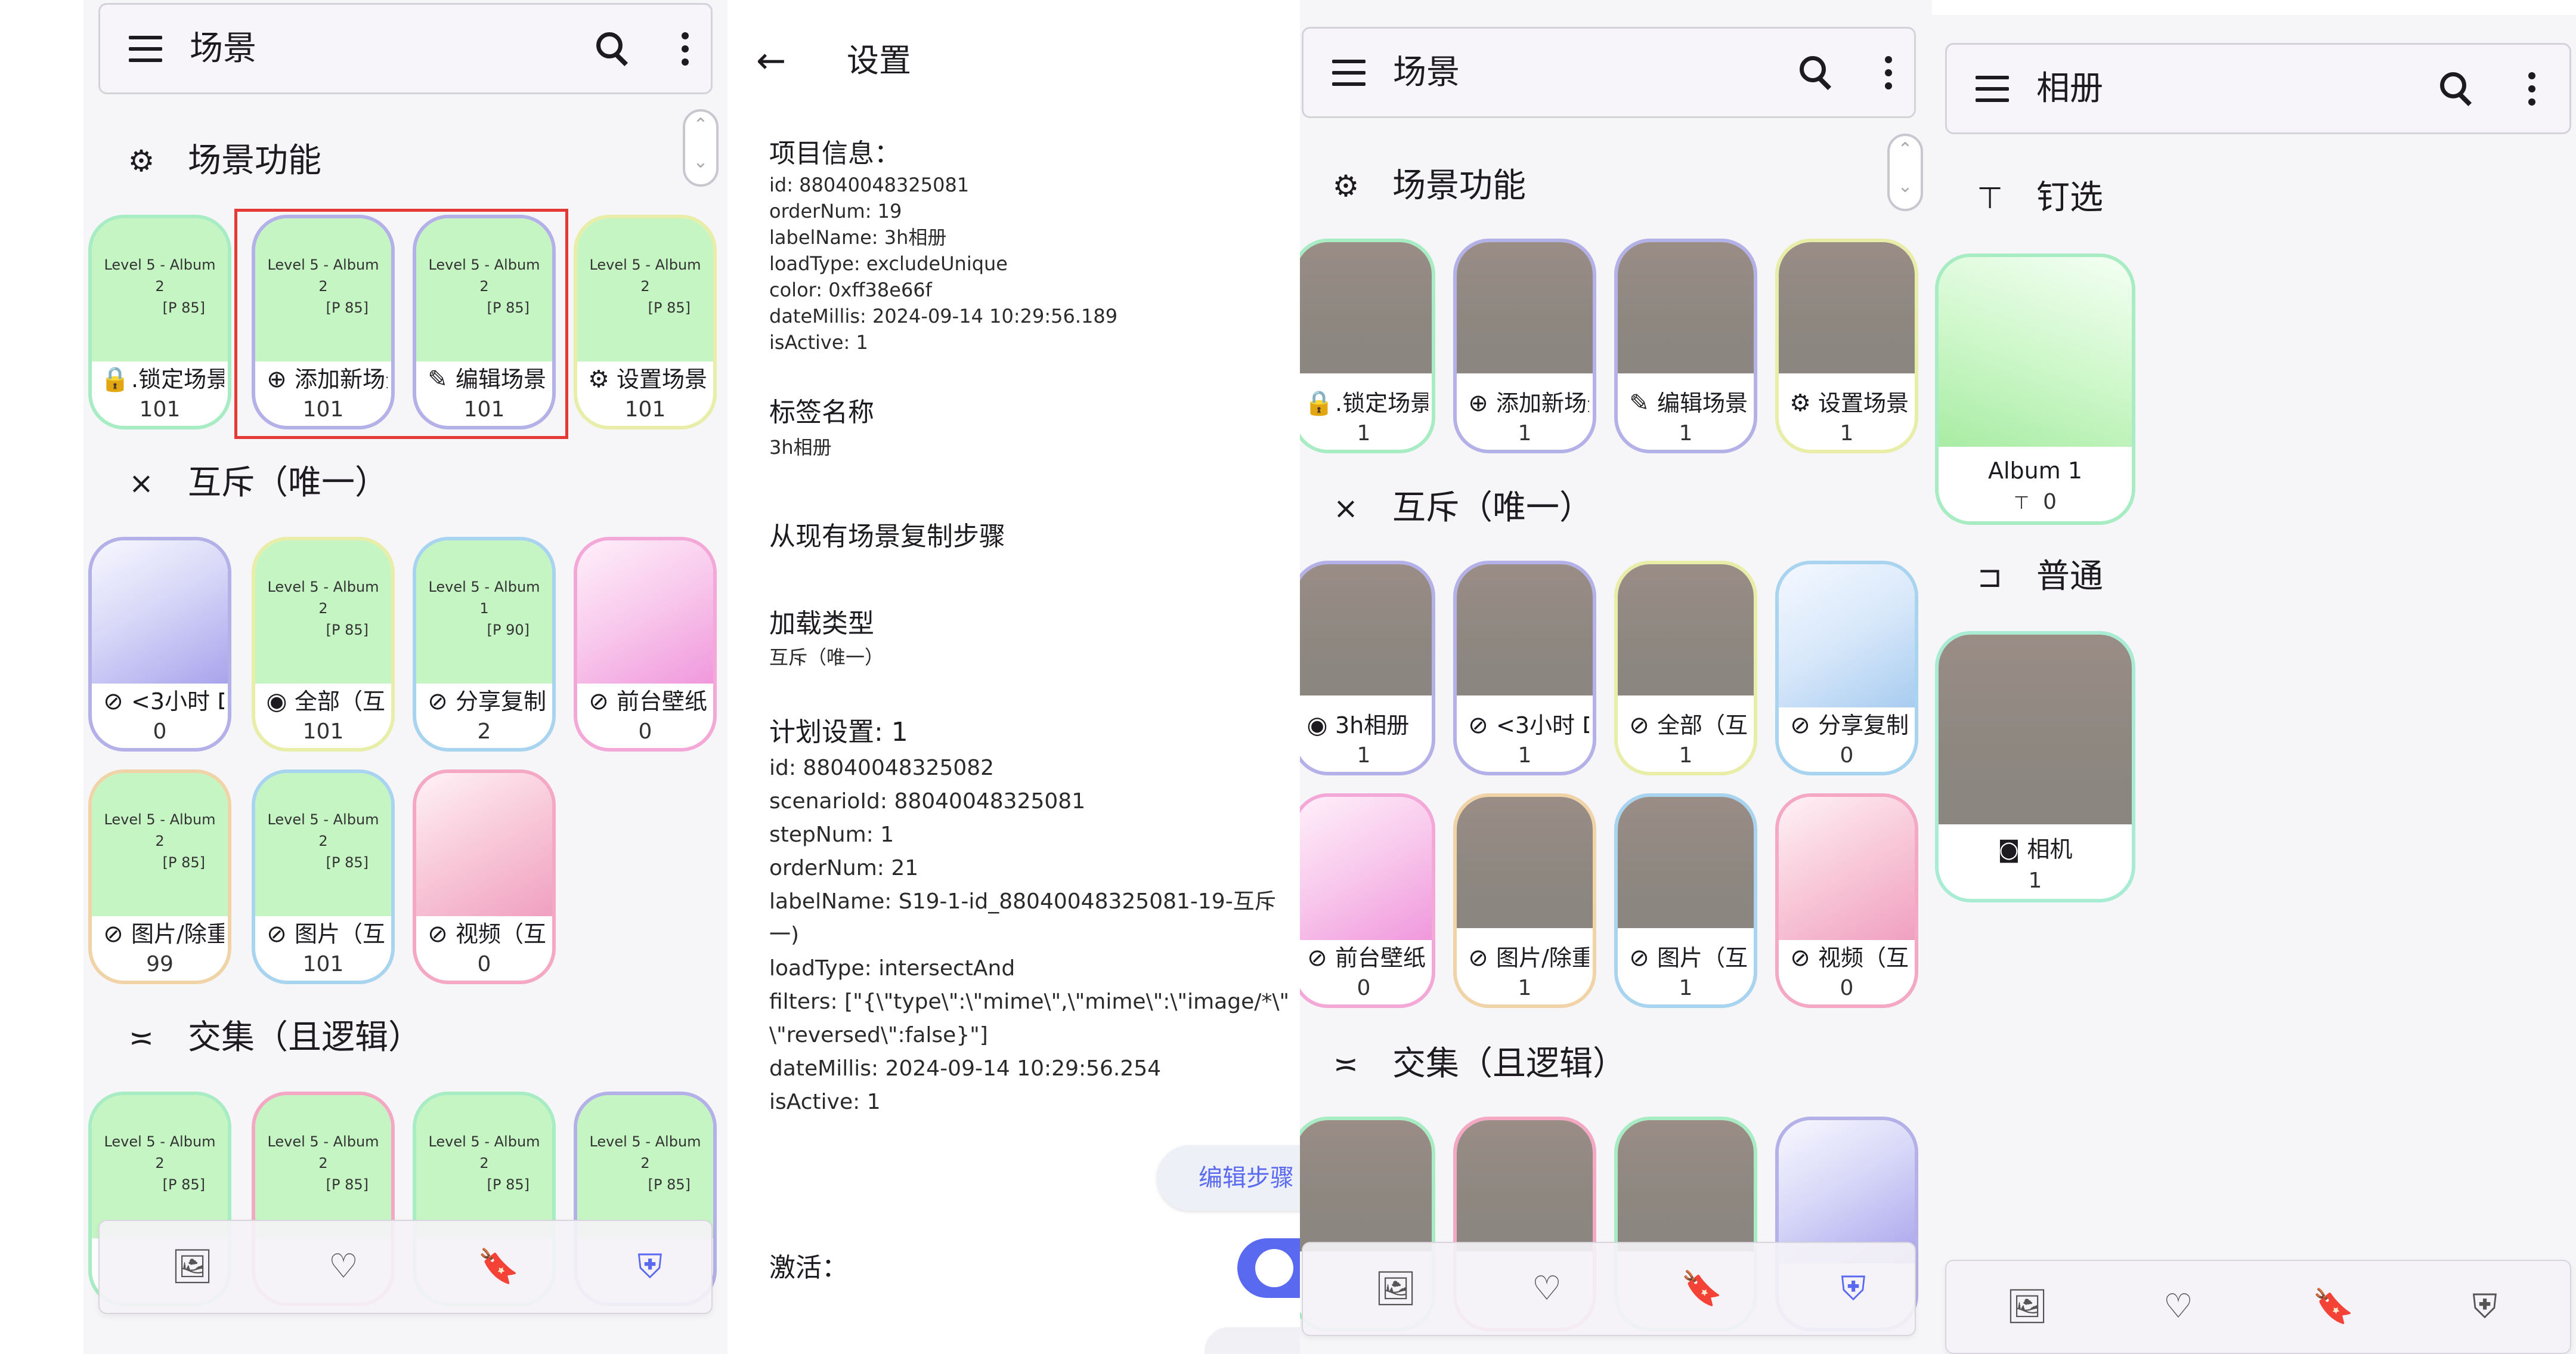 The height and width of the screenshot is (1354, 2576). What do you see at coordinates (485, 644) in the screenshot?
I see `scene-card: Level 5 - Album 1 [P 90] ⊘ 分享复制 2` at bounding box center [485, 644].